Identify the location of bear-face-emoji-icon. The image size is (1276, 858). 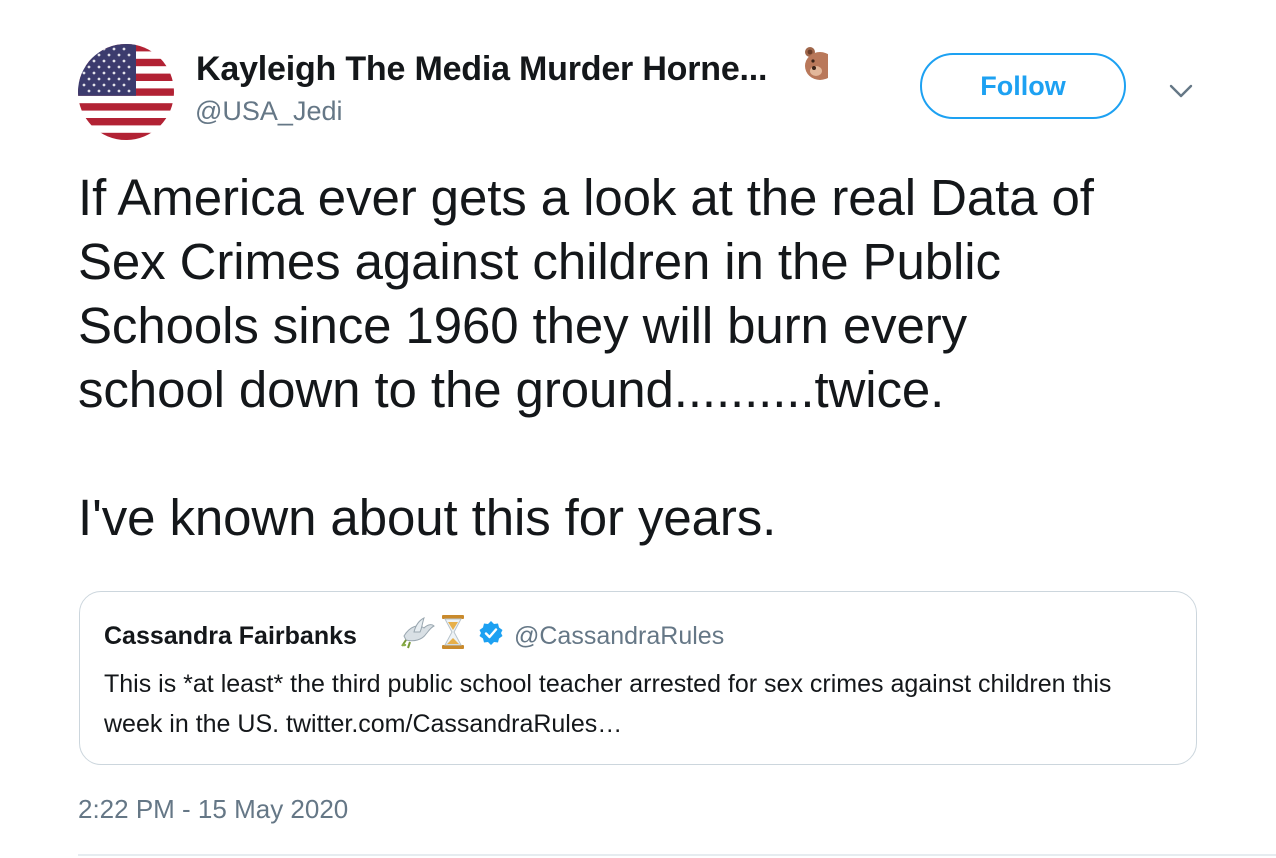
(816, 64).